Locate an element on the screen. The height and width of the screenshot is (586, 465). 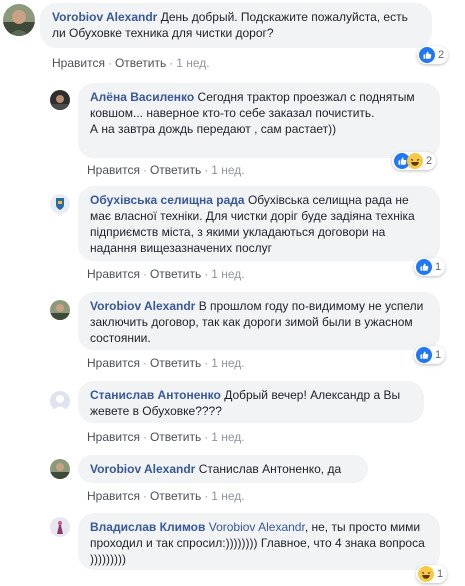
comment-author: Обухівська селищна рада is located at coordinates (167, 200).